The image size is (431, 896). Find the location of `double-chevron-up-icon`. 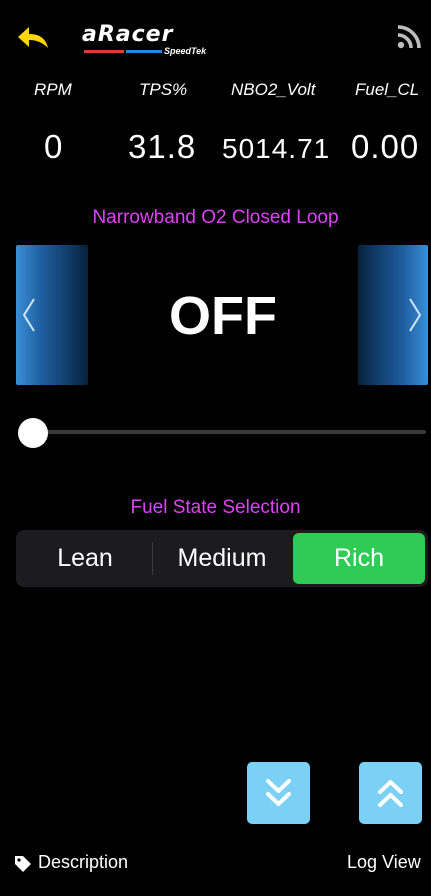

double-chevron-up-icon is located at coordinates (390, 793).